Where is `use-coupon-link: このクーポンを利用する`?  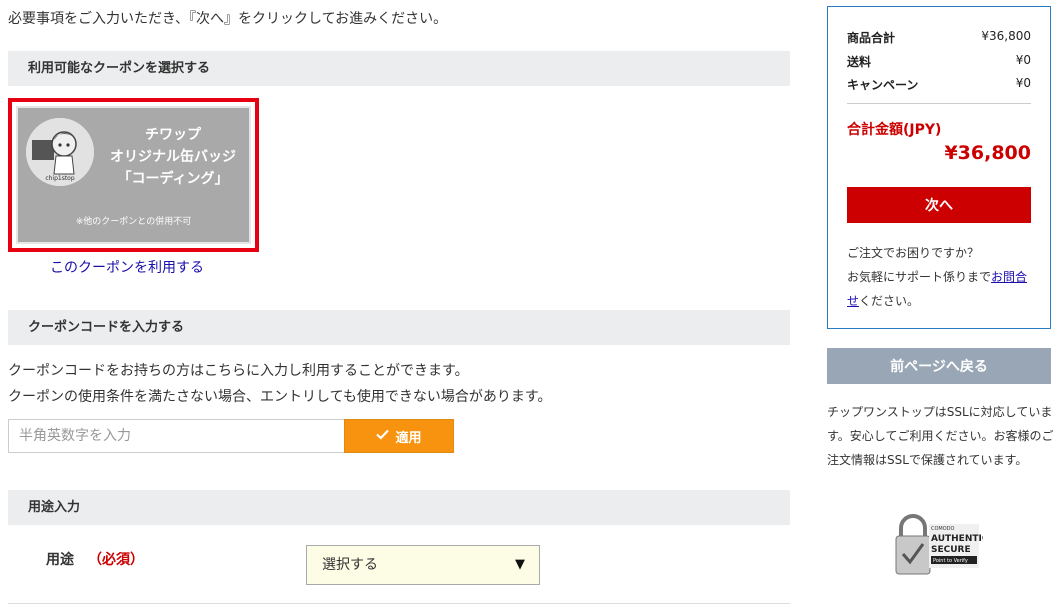
use-coupon-link: このクーポンを利用する is located at coordinates (127, 267).